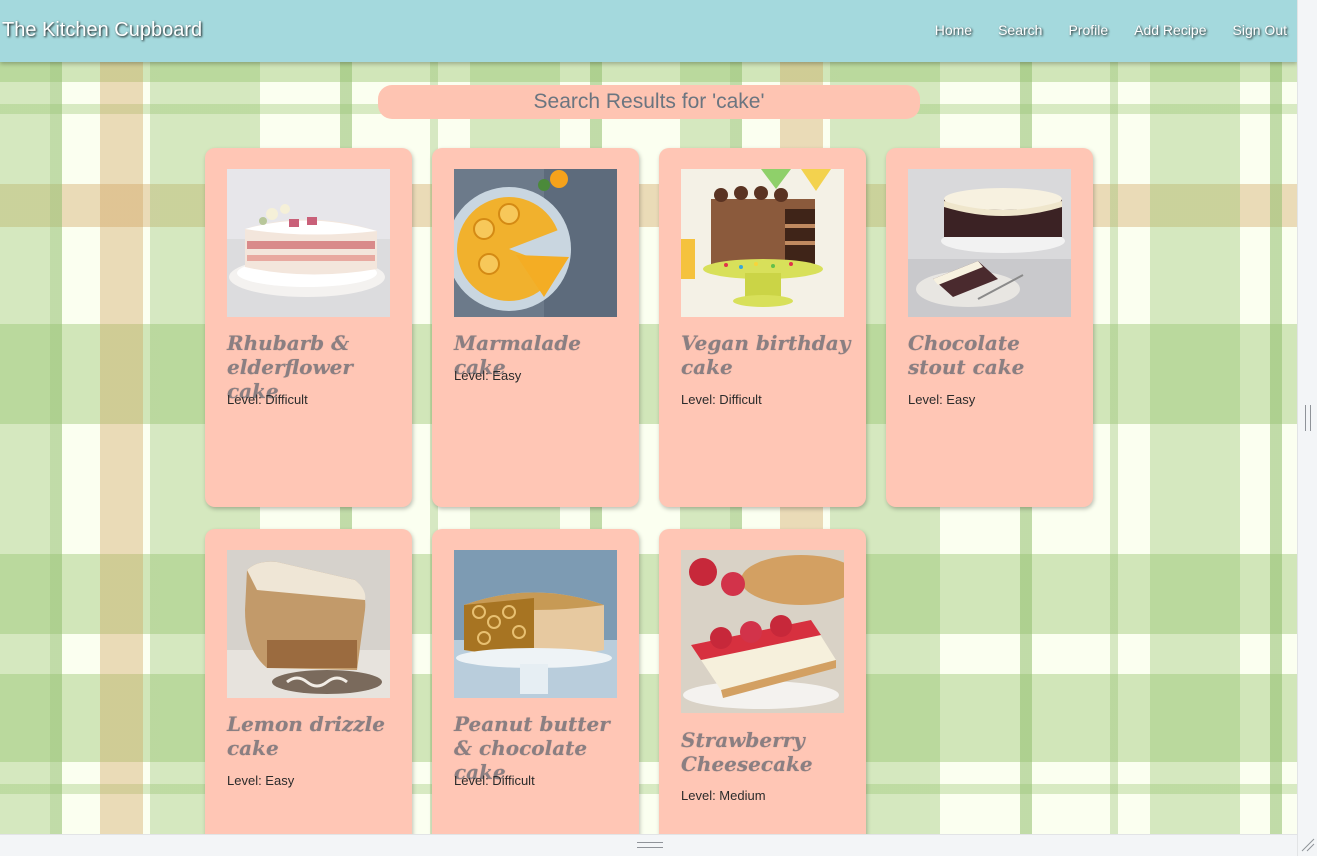 Image resolution: width=1317 pixels, height=856 pixels. Describe the element at coordinates (1088, 30) in the screenshot. I see `nav-link-profile: Profile` at that location.